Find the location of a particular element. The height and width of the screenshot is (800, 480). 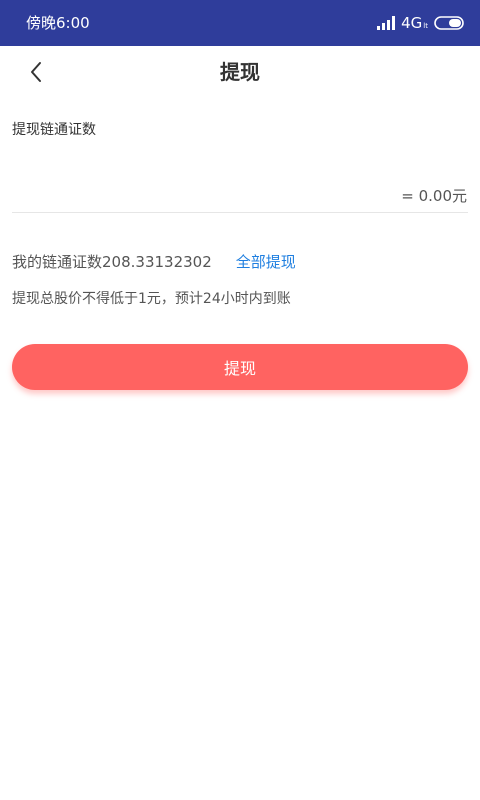

balance-row: 我的链通证数208.33132302 全部提现 is located at coordinates (154, 262).